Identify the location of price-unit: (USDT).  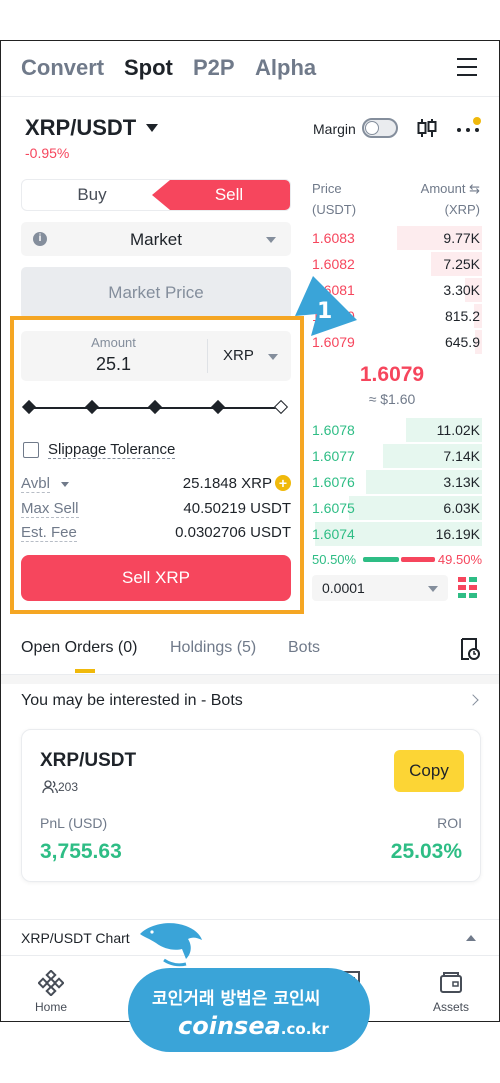
(334, 209).